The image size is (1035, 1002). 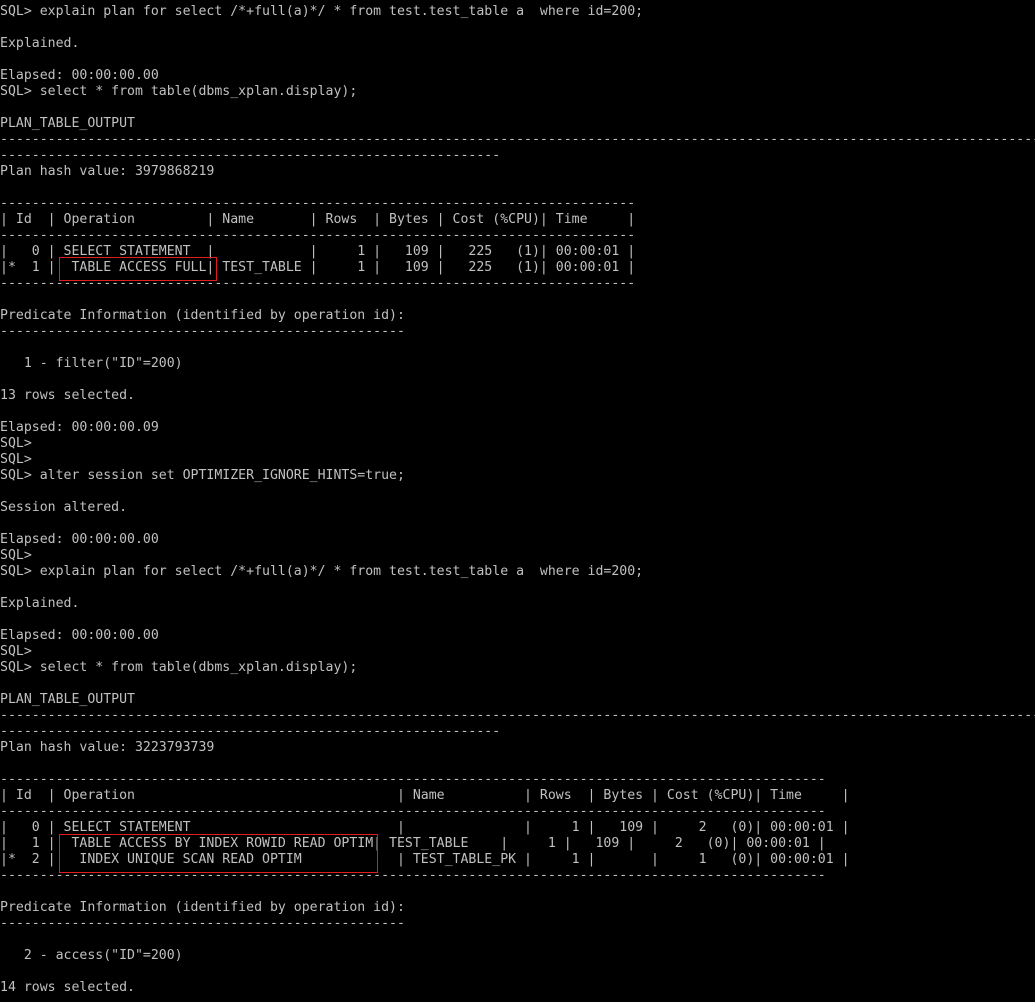 I want to click on terminal-line: Plan hash value: 3223793739, so click(x=107, y=747).